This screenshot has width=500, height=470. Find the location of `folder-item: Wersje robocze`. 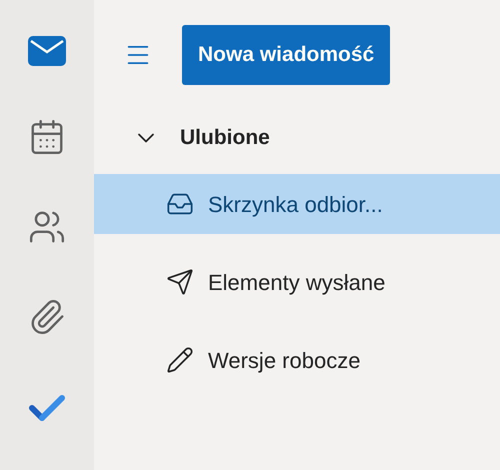

folder-item: Wersje robocze is located at coordinates (297, 360).